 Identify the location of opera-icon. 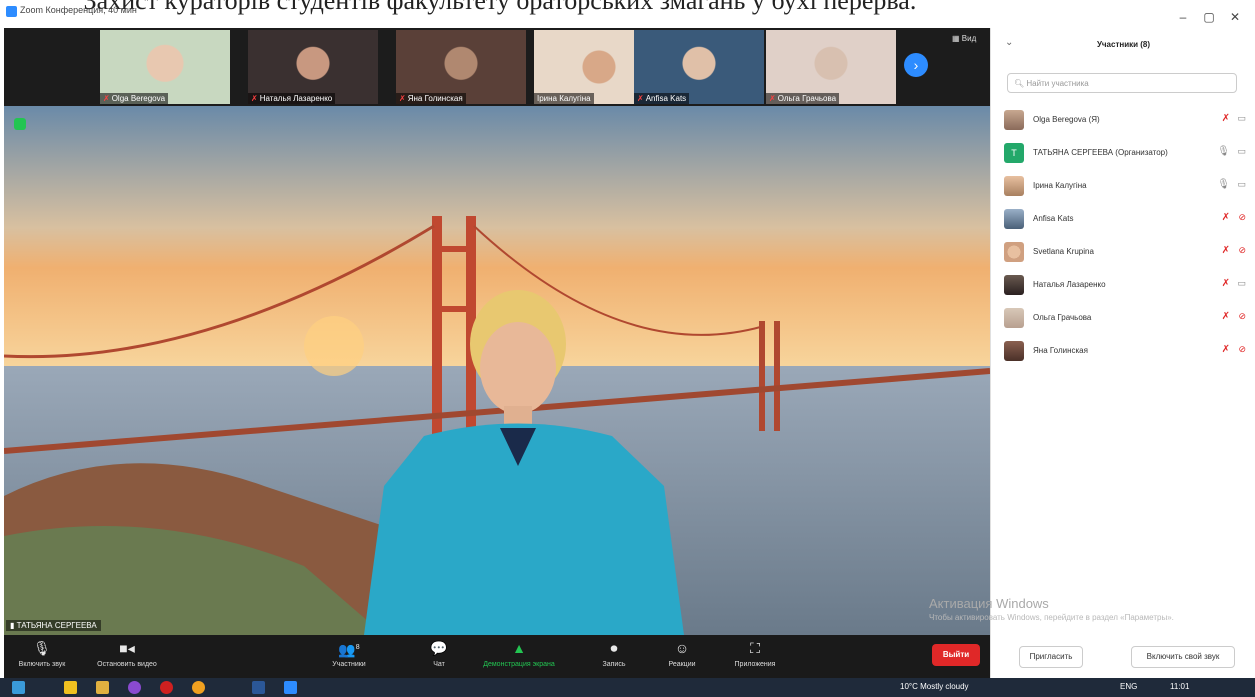
(166, 687).